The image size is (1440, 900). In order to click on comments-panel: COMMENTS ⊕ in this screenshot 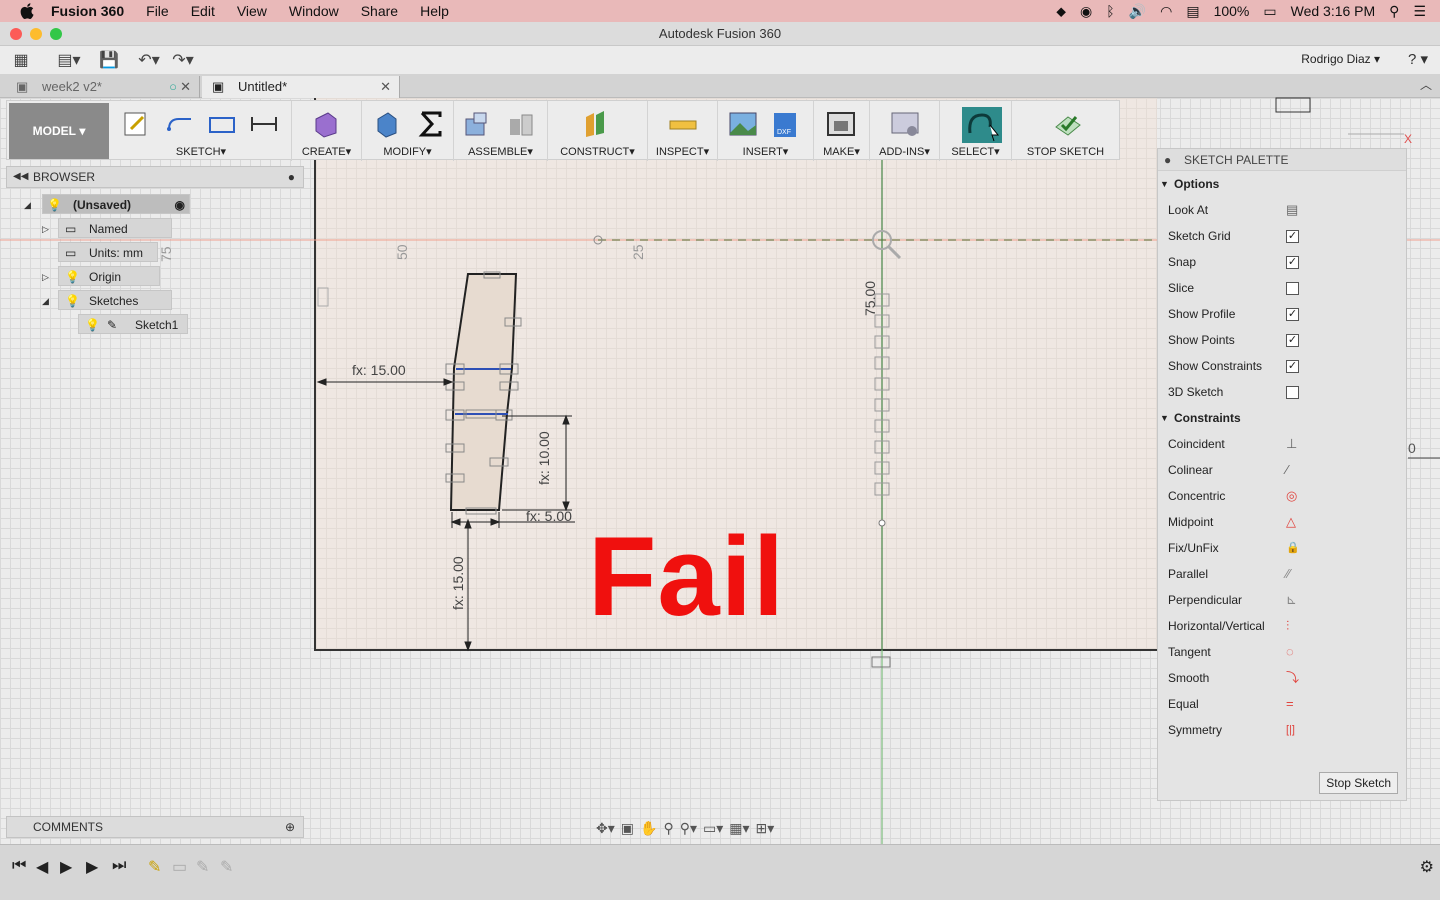, I will do `click(155, 827)`.